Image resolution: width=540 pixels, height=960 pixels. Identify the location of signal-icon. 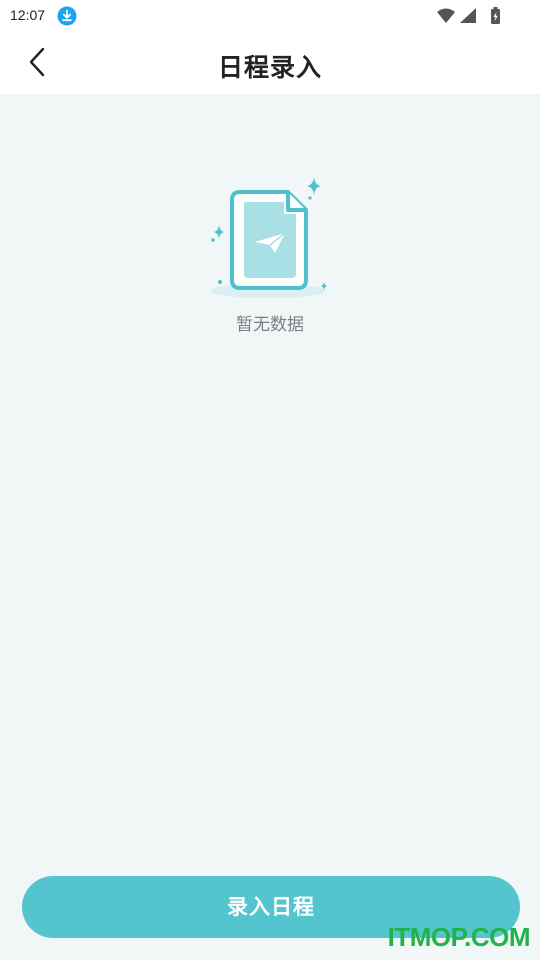
(468, 15).